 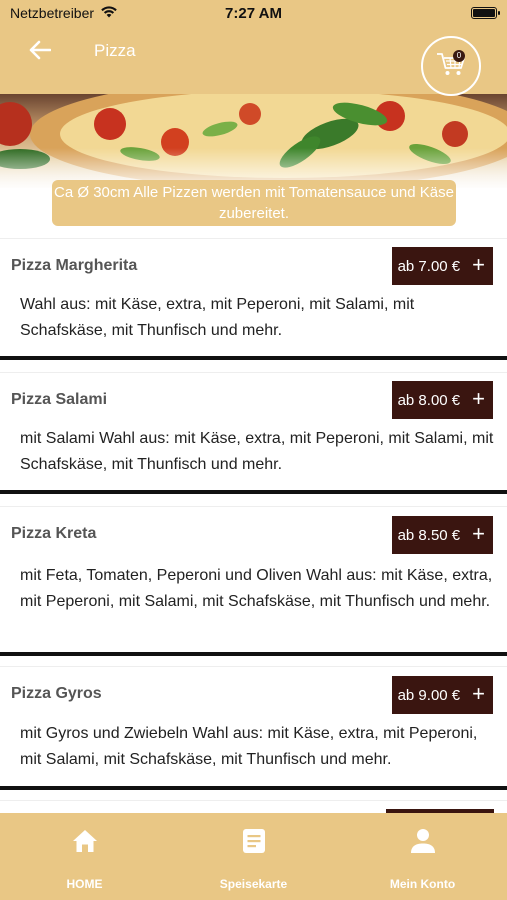 I want to click on home-icon, so click(x=85, y=841).